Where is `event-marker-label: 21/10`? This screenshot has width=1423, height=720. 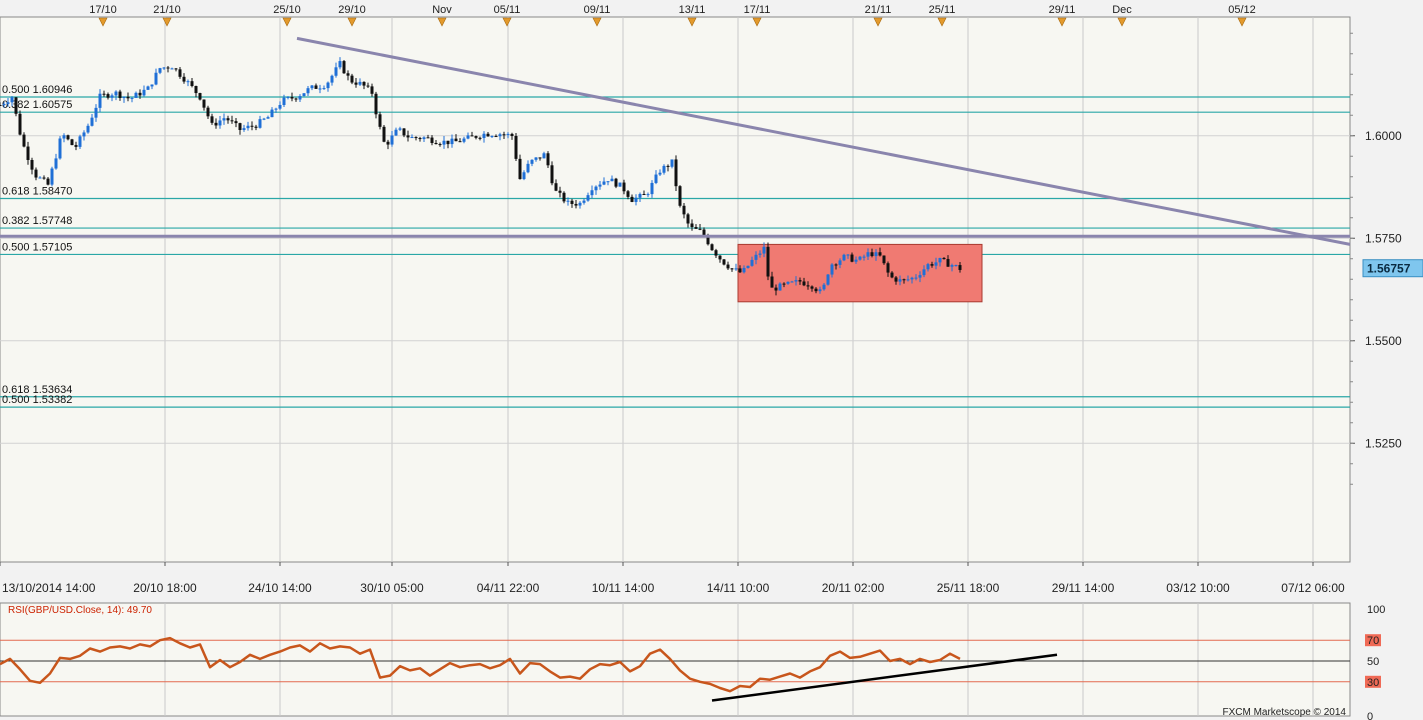
event-marker-label: 21/10 is located at coordinates (167, 10).